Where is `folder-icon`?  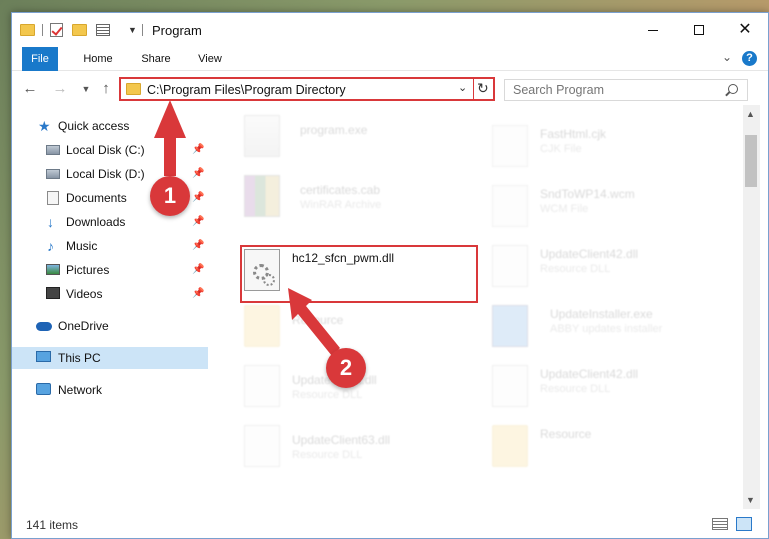 folder-icon is located at coordinates (262, 326).